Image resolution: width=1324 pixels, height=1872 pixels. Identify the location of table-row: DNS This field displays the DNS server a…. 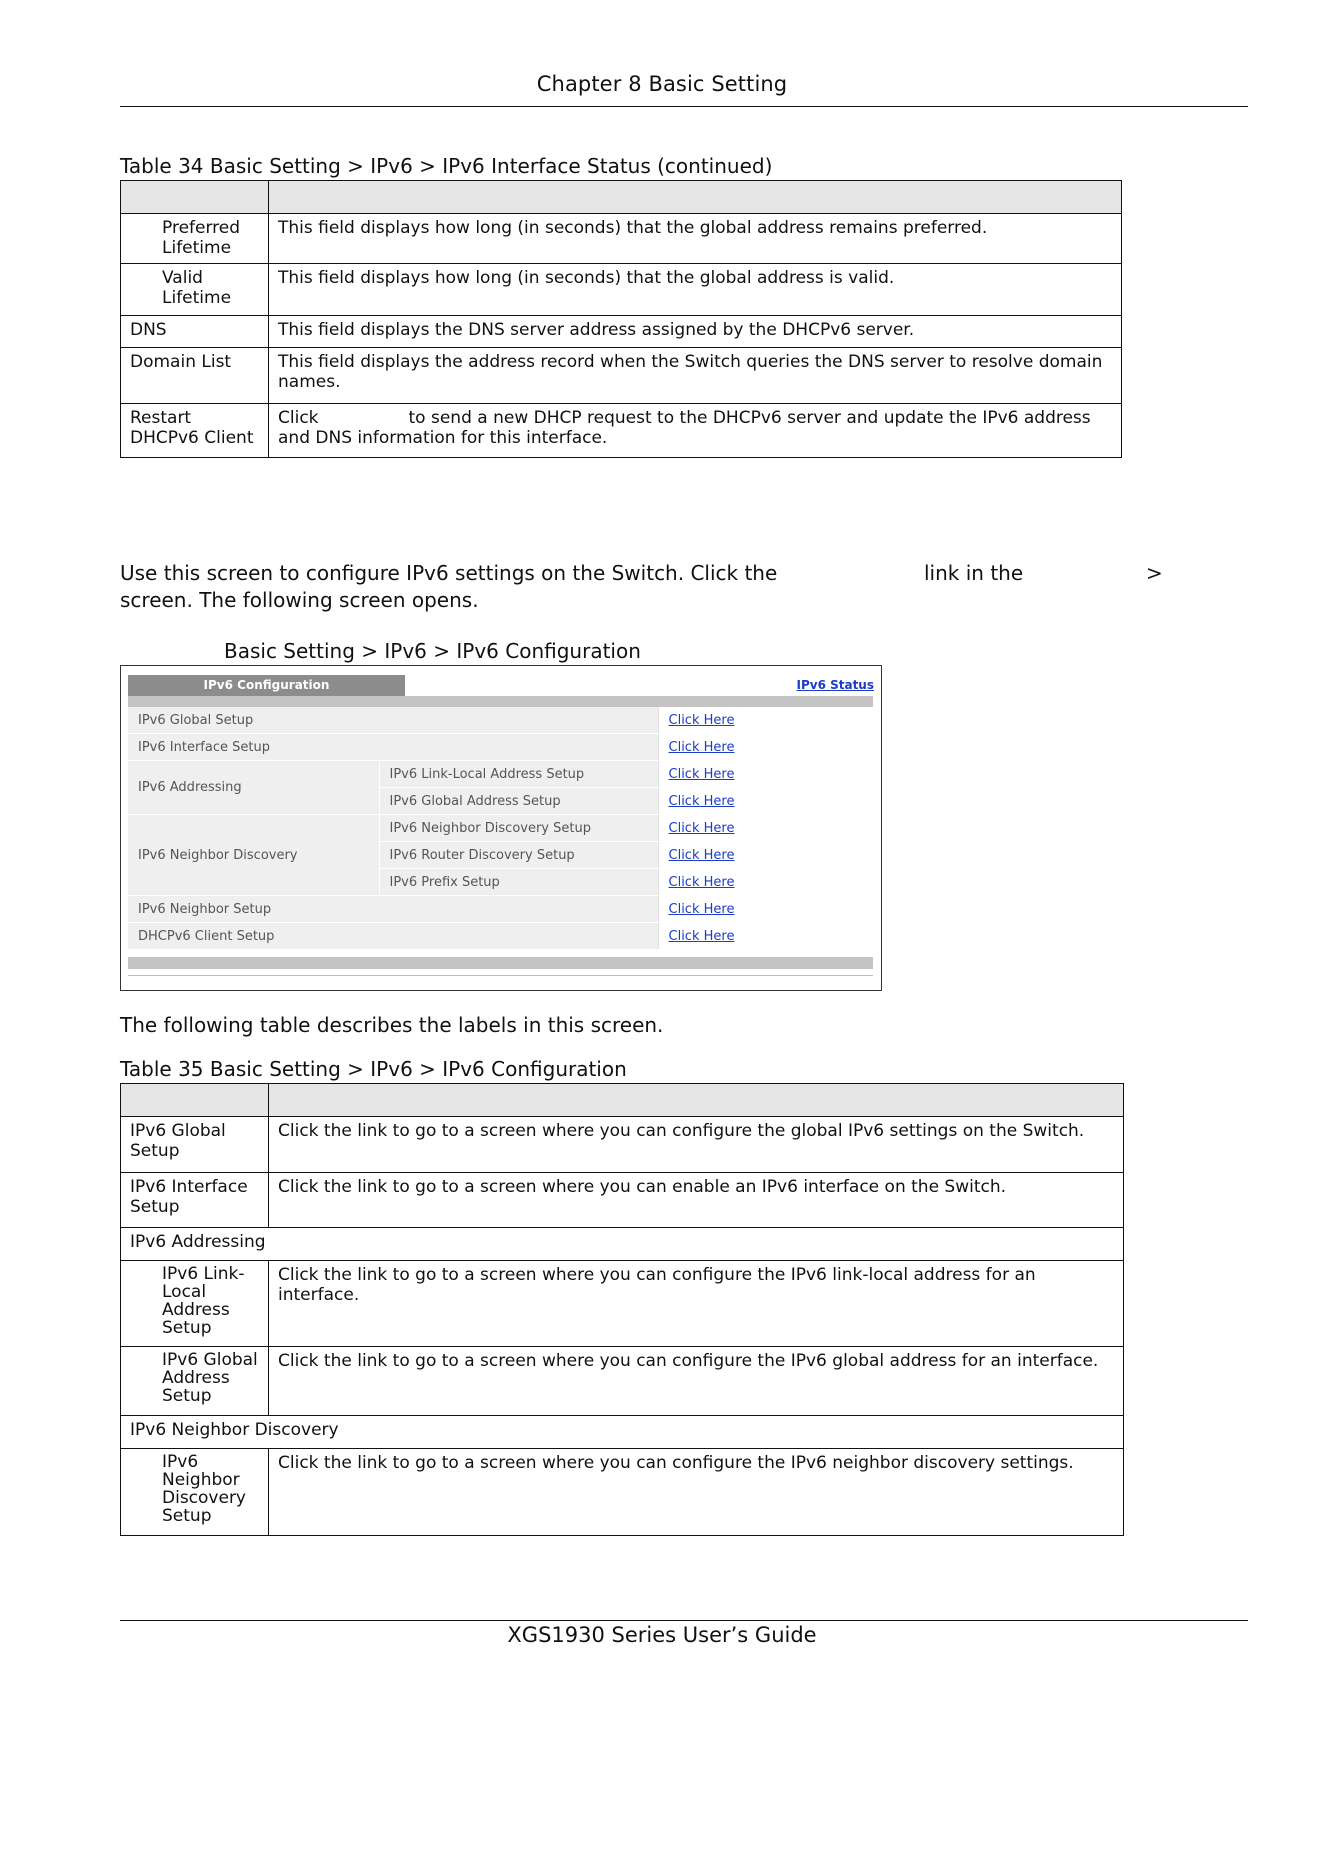
(621, 331).